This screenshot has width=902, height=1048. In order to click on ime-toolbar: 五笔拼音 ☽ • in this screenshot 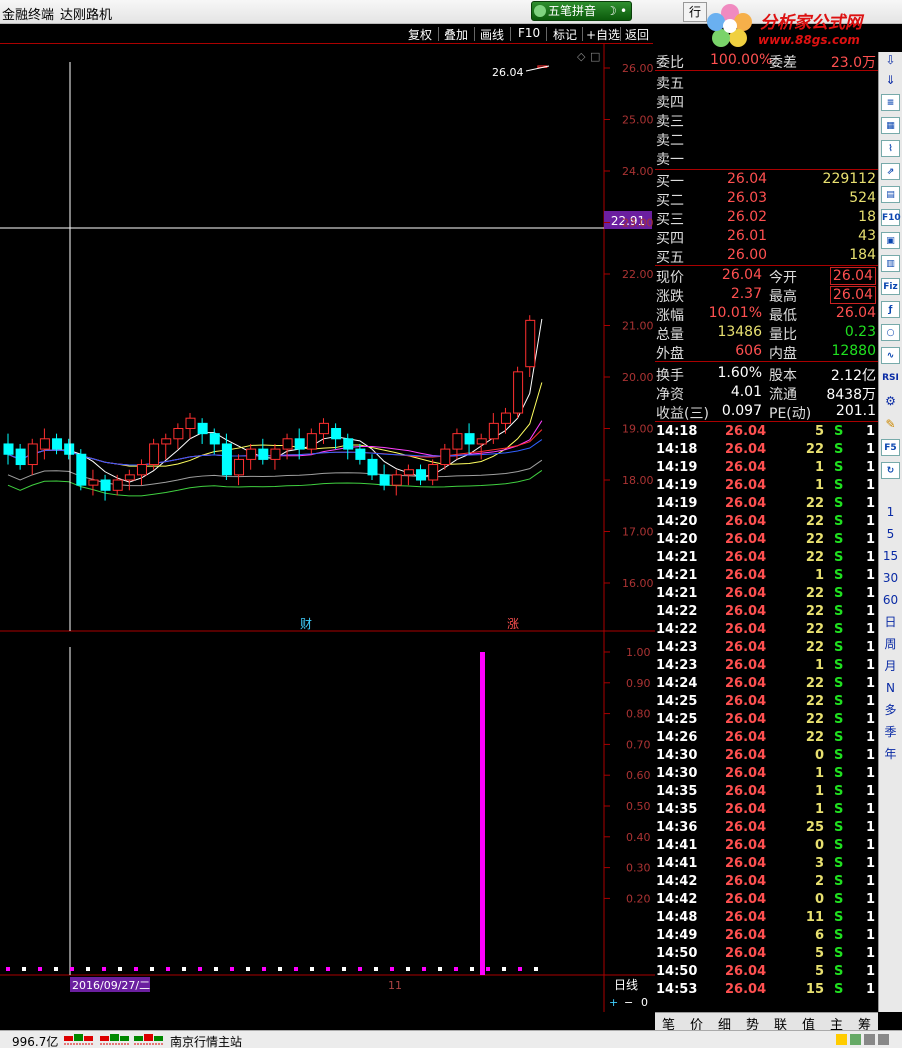, I will do `click(581, 11)`.